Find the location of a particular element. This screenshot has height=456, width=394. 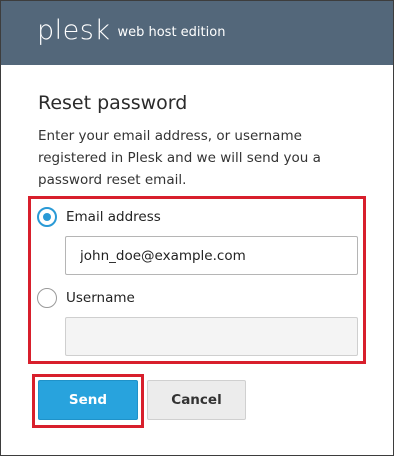

username-radio-label: Username is located at coordinates (100, 298).